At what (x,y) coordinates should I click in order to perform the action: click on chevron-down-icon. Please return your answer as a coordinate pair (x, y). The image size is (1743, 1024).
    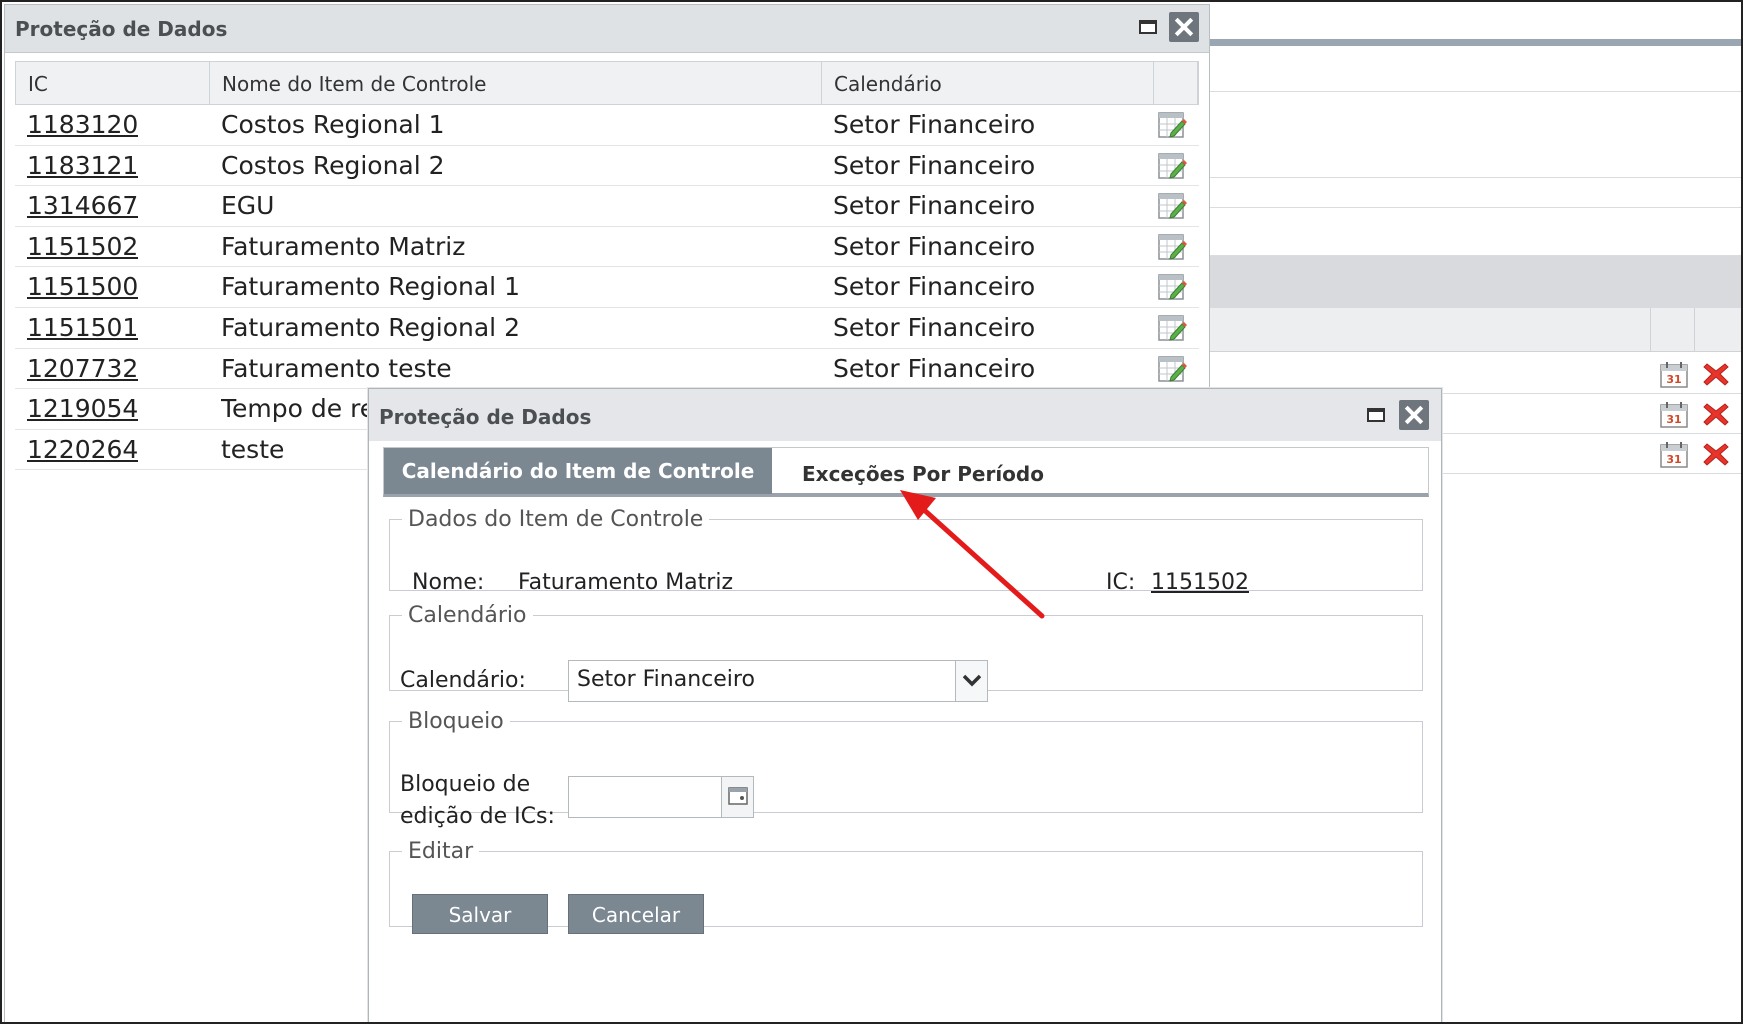
    Looking at the image, I should click on (971, 681).